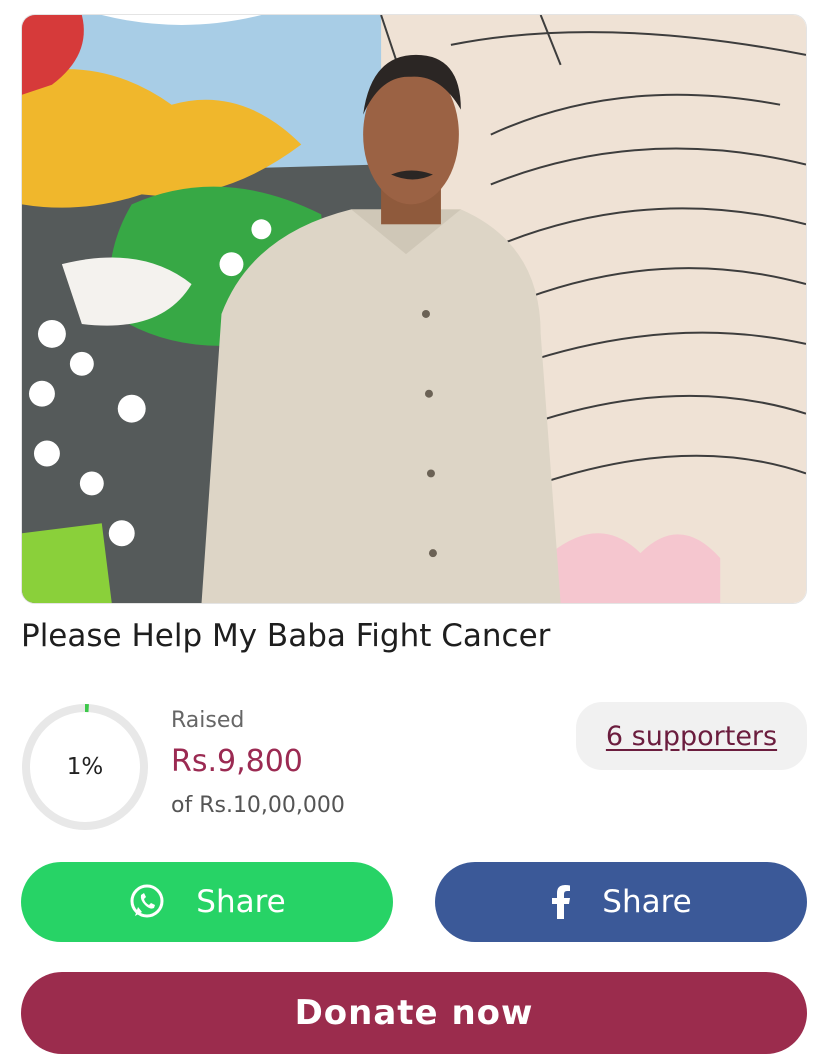  Describe the element at coordinates (241, 902) in the screenshot. I see `whatsapp-share-label: Share` at that location.